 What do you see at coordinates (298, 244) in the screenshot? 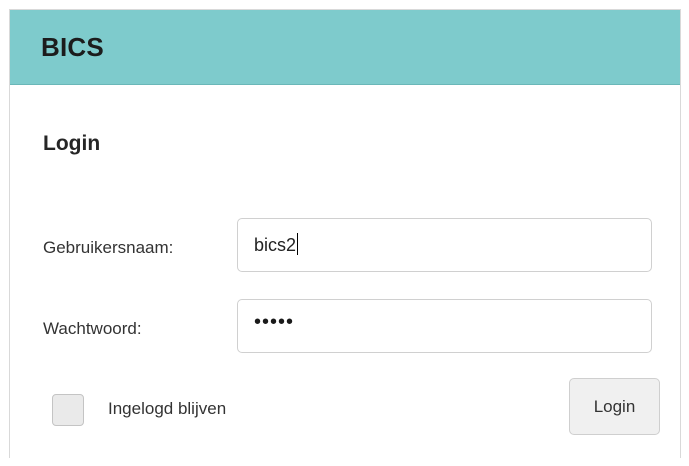
I see `text-caret` at bounding box center [298, 244].